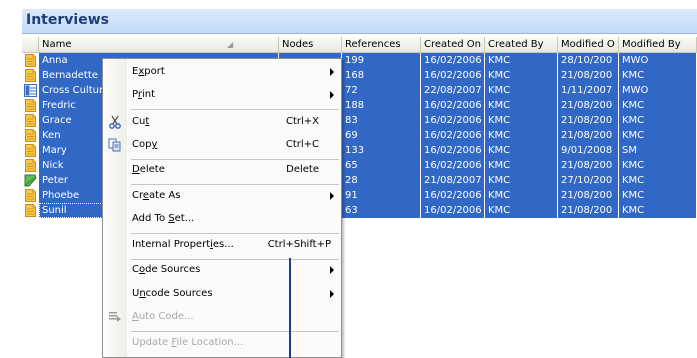  Describe the element at coordinates (588, 90) in the screenshot. I see `cell-modified-on: 1/11/2007` at that location.